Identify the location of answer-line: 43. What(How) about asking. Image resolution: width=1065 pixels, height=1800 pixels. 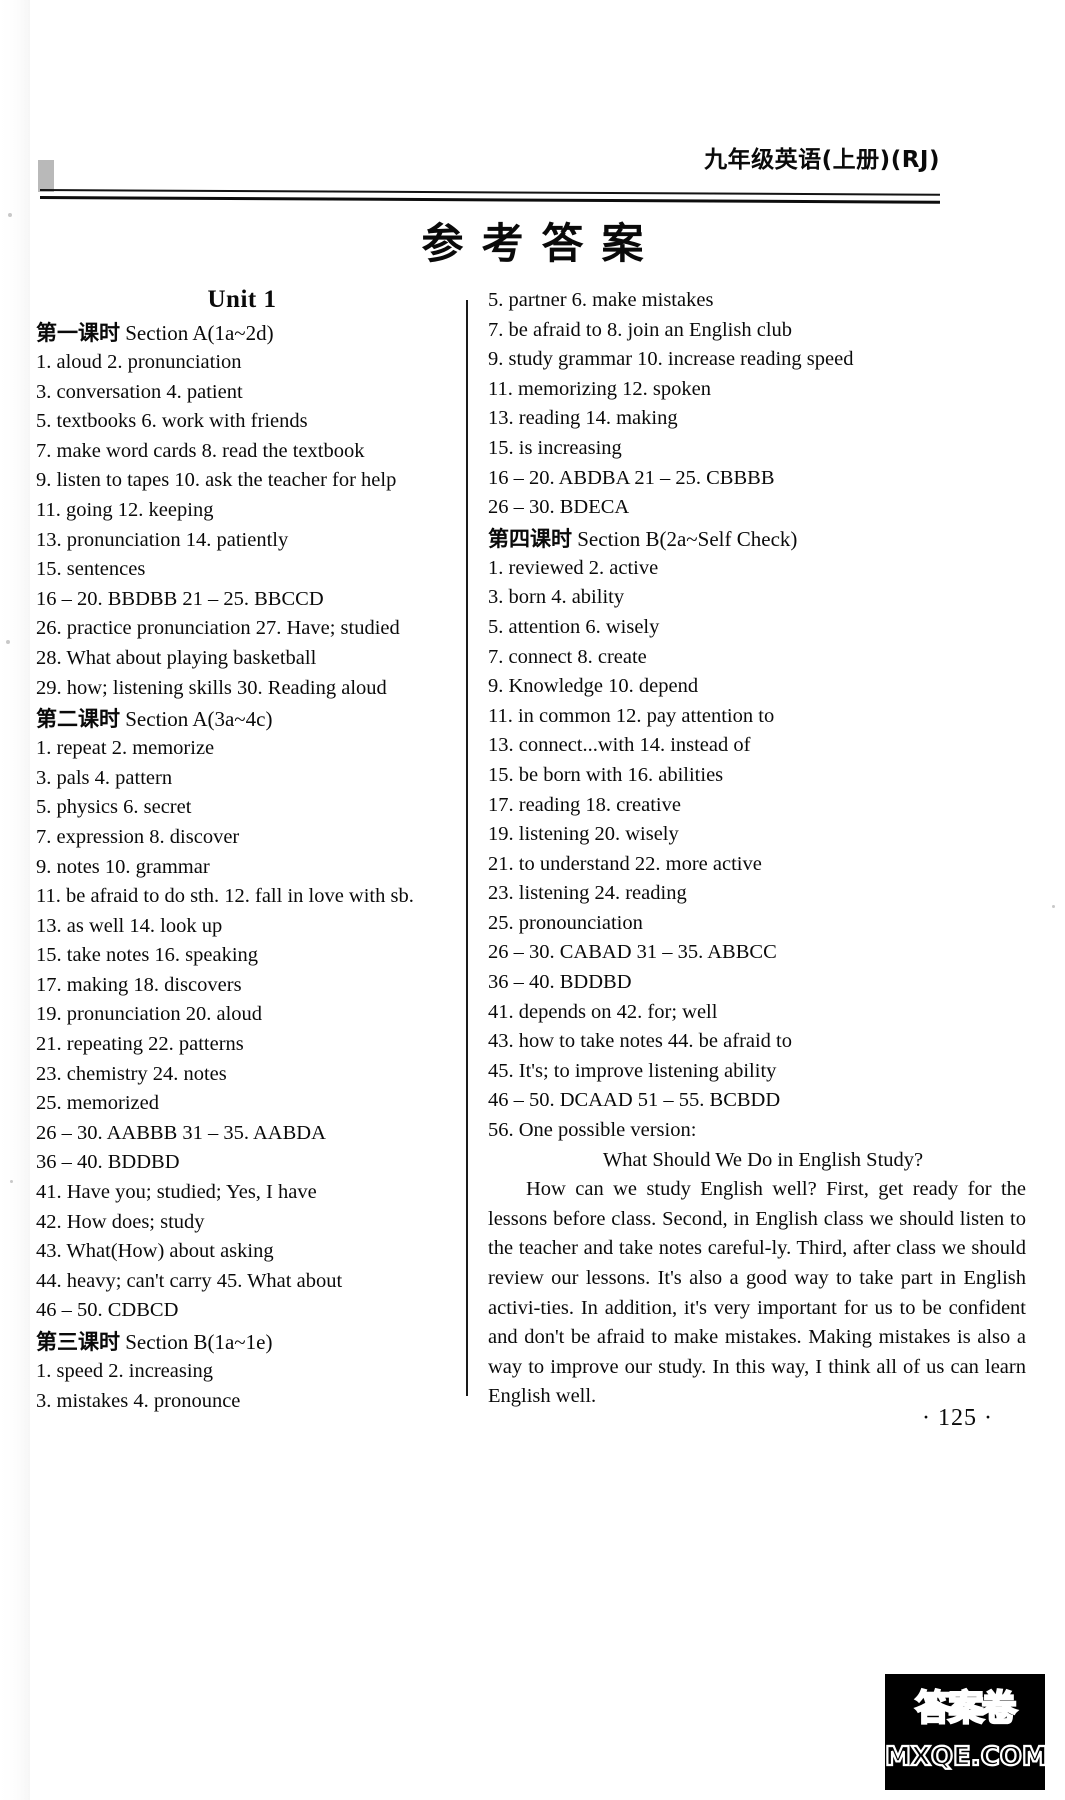
(155, 1251).